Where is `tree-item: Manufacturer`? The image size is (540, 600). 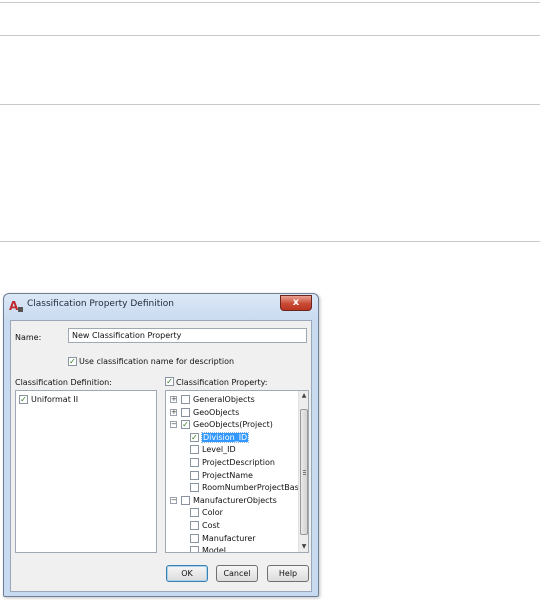 tree-item: Manufacturer is located at coordinates (232, 539).